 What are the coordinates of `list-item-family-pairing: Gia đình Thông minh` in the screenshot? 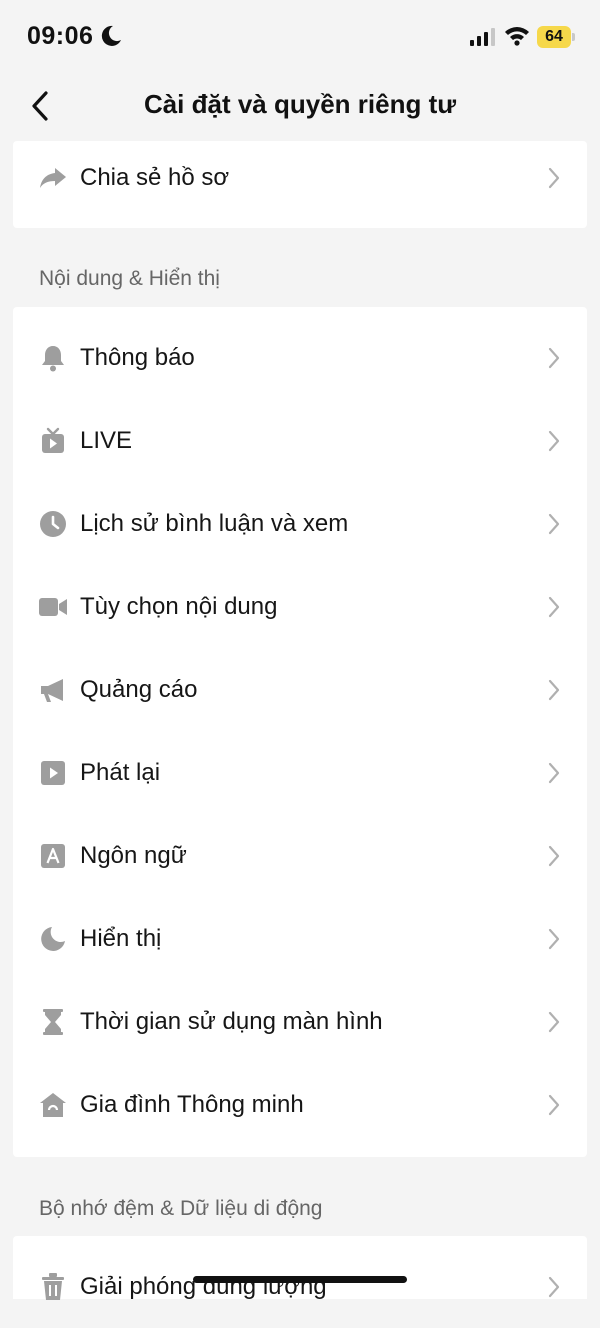 It's located at (300, 1104).